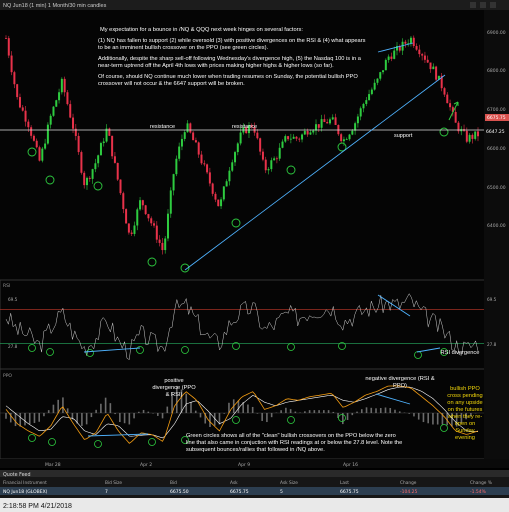 This screenshot has height=512, width=509. I want to click on support-price-tag: 6647.25, so click(495, 132).